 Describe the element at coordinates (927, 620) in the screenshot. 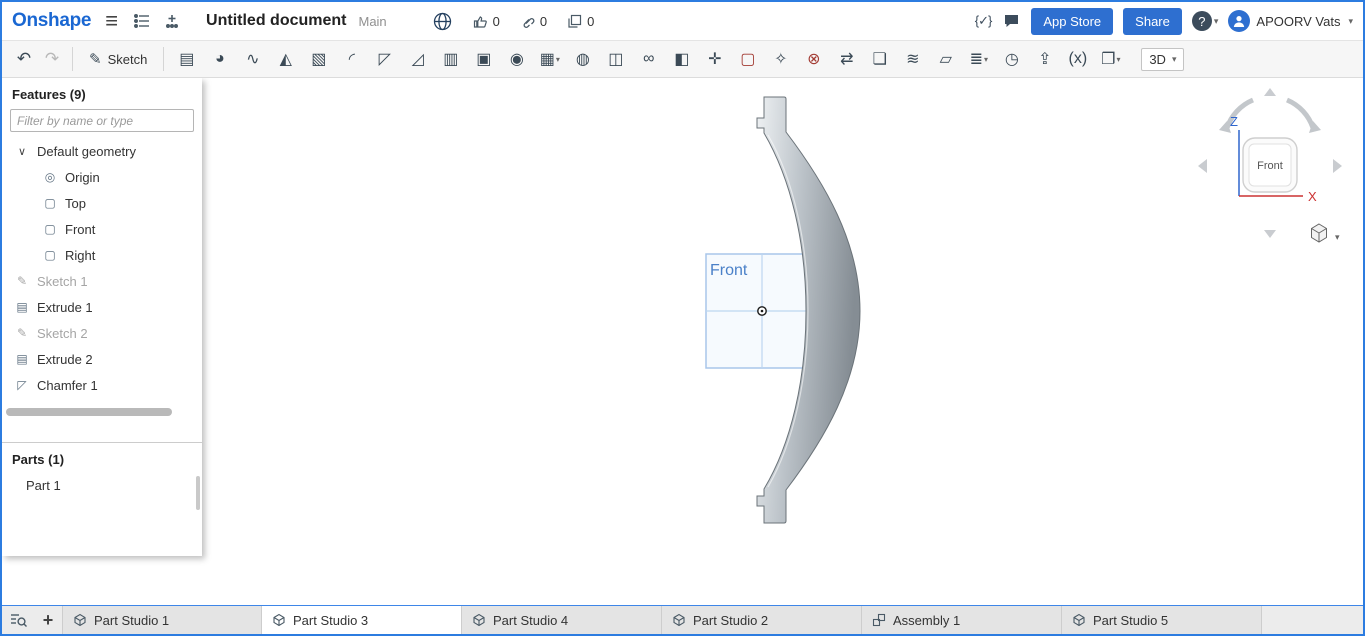

I see `tab-label: Assembly 1` at that location.